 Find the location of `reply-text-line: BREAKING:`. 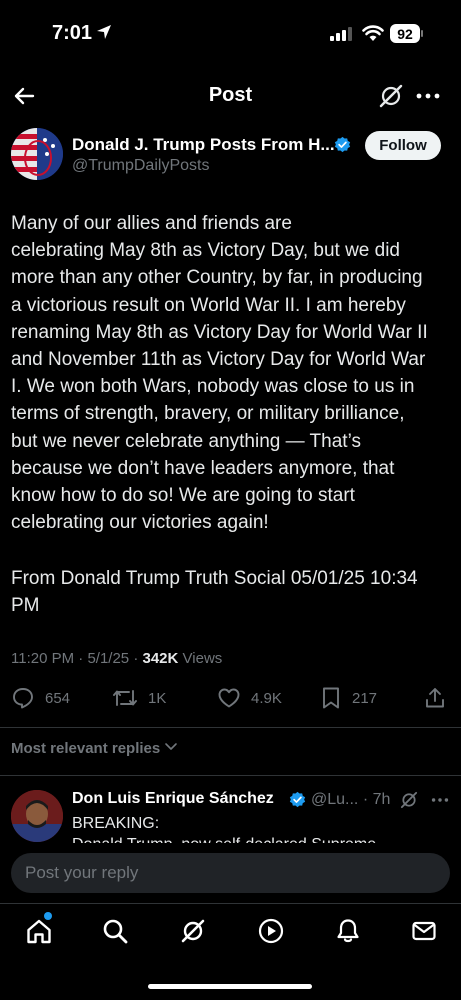

reply-text-line: BREAKING: is located at coordinates (116, 823).